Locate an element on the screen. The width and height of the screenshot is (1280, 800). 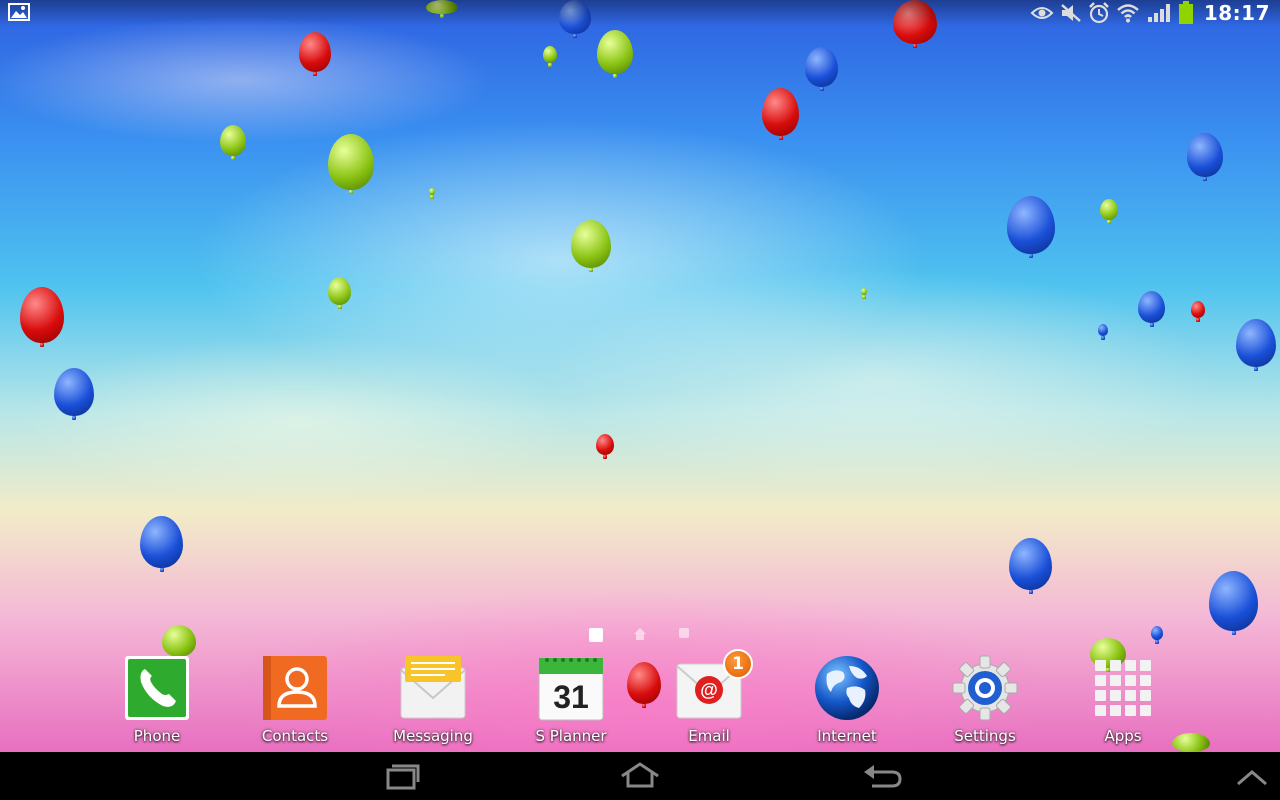
page-indicator is located at coordinates (643, 635).